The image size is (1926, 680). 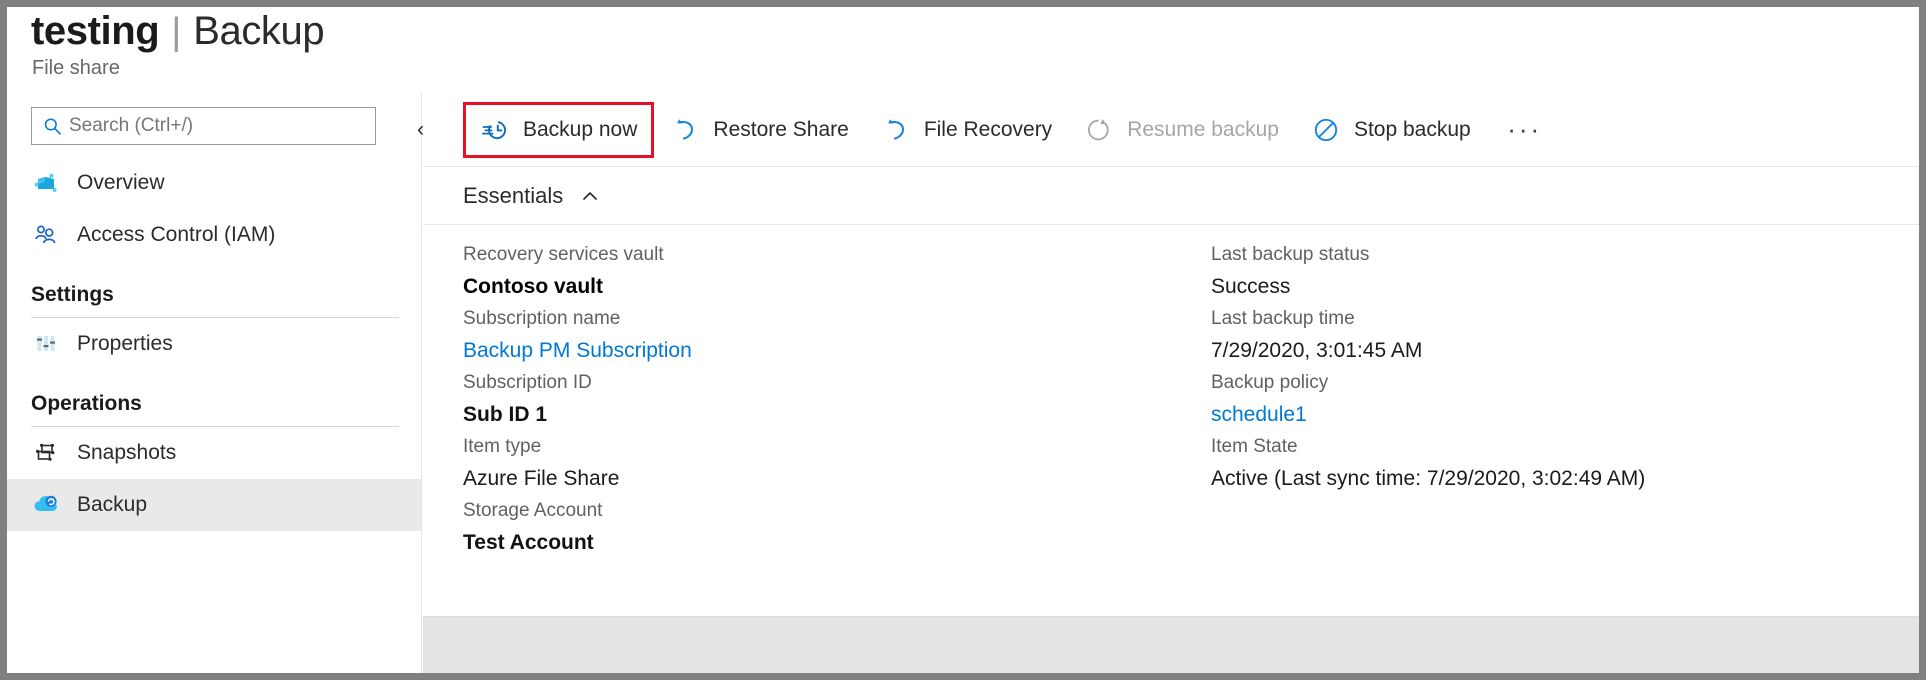 I want to click on sidebar-item-label: Overview, so click(x=121, y=182).